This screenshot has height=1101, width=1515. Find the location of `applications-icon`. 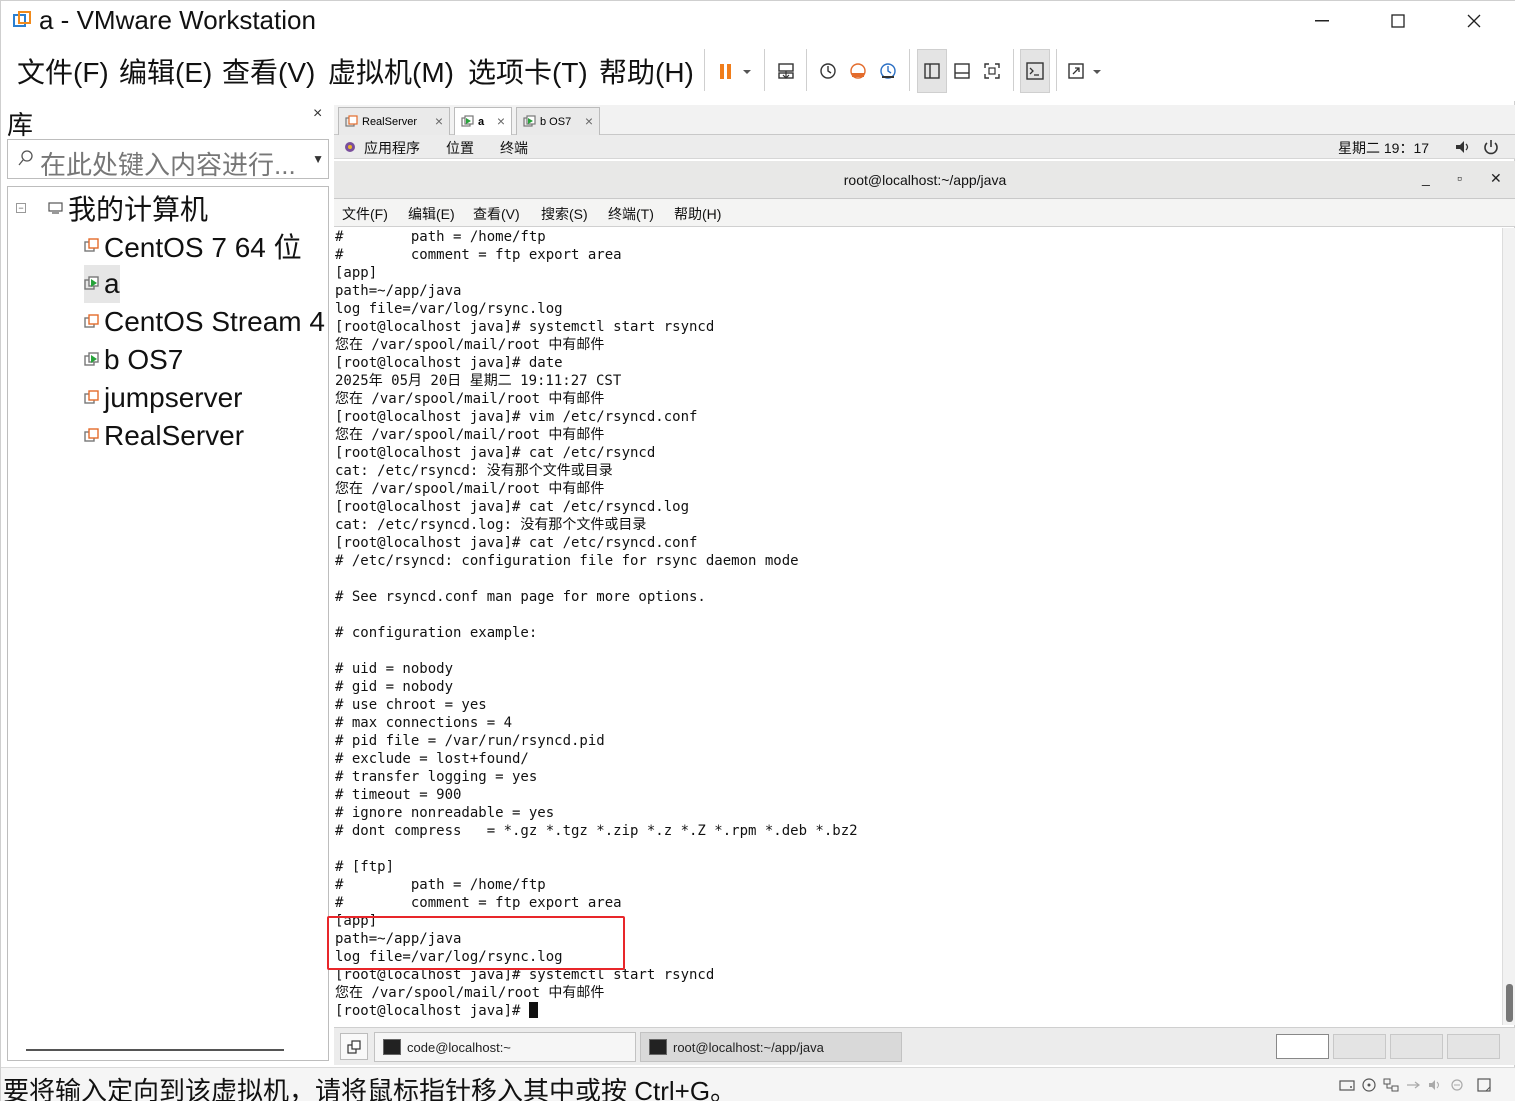

applications-icon is located at coordinates (350, 147).